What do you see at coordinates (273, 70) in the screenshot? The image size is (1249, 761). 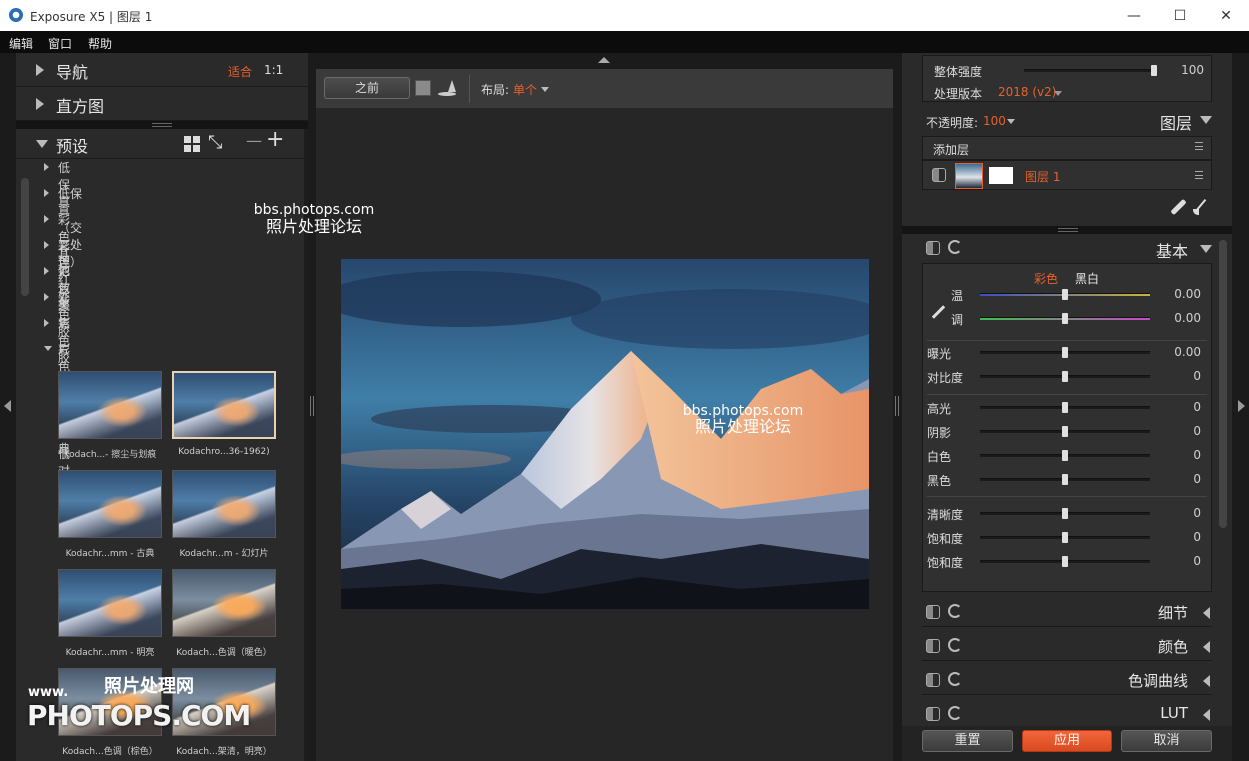 I see `actual-size-button: 1:1` at bounding box center [273, 70].